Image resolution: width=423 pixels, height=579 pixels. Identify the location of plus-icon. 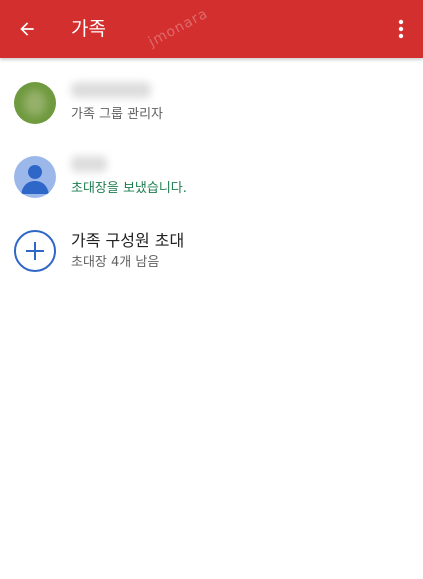
(35, 251).